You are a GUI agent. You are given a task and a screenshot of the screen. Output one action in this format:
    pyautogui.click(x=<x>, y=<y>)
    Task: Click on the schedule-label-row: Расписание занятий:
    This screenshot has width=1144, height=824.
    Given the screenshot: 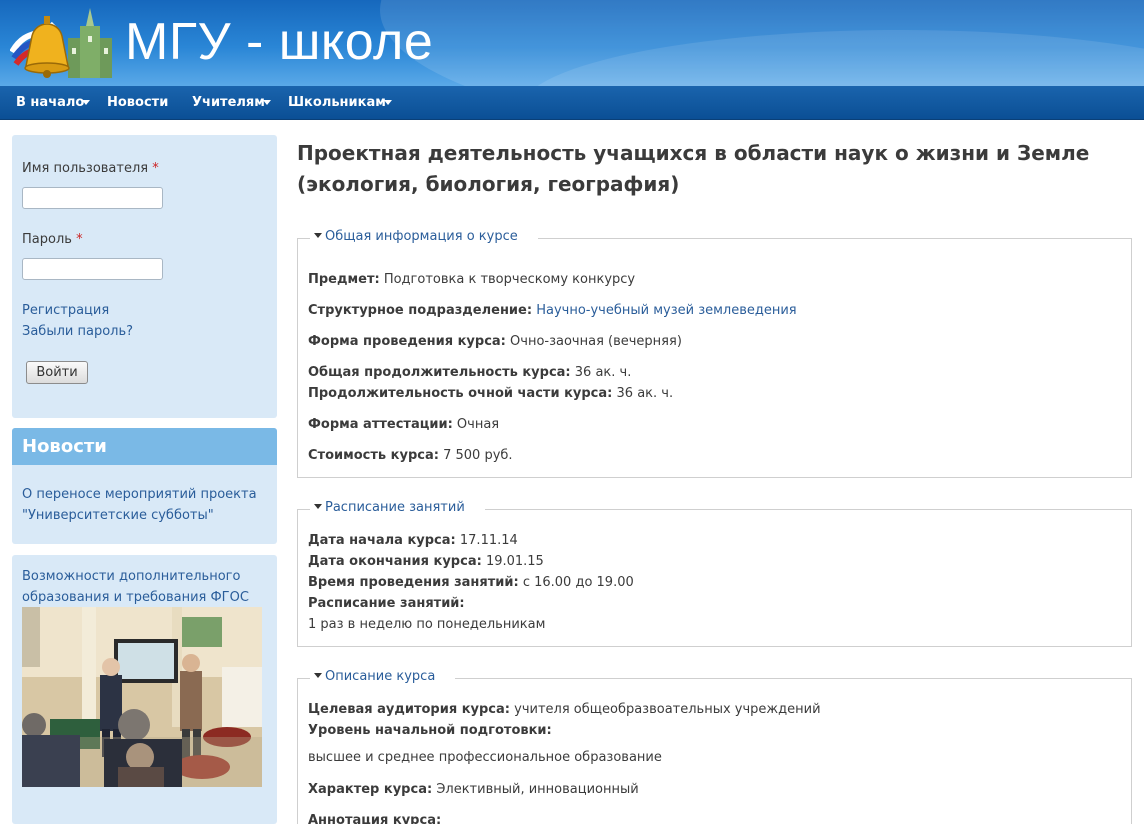 What is the action you would take?
    pyautogui.click(x=386, y=603)
    